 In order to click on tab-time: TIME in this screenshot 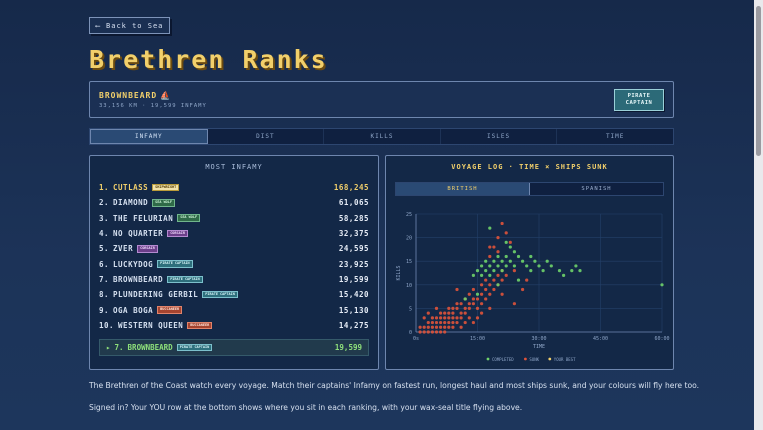, I will do `click(615, 136)`.